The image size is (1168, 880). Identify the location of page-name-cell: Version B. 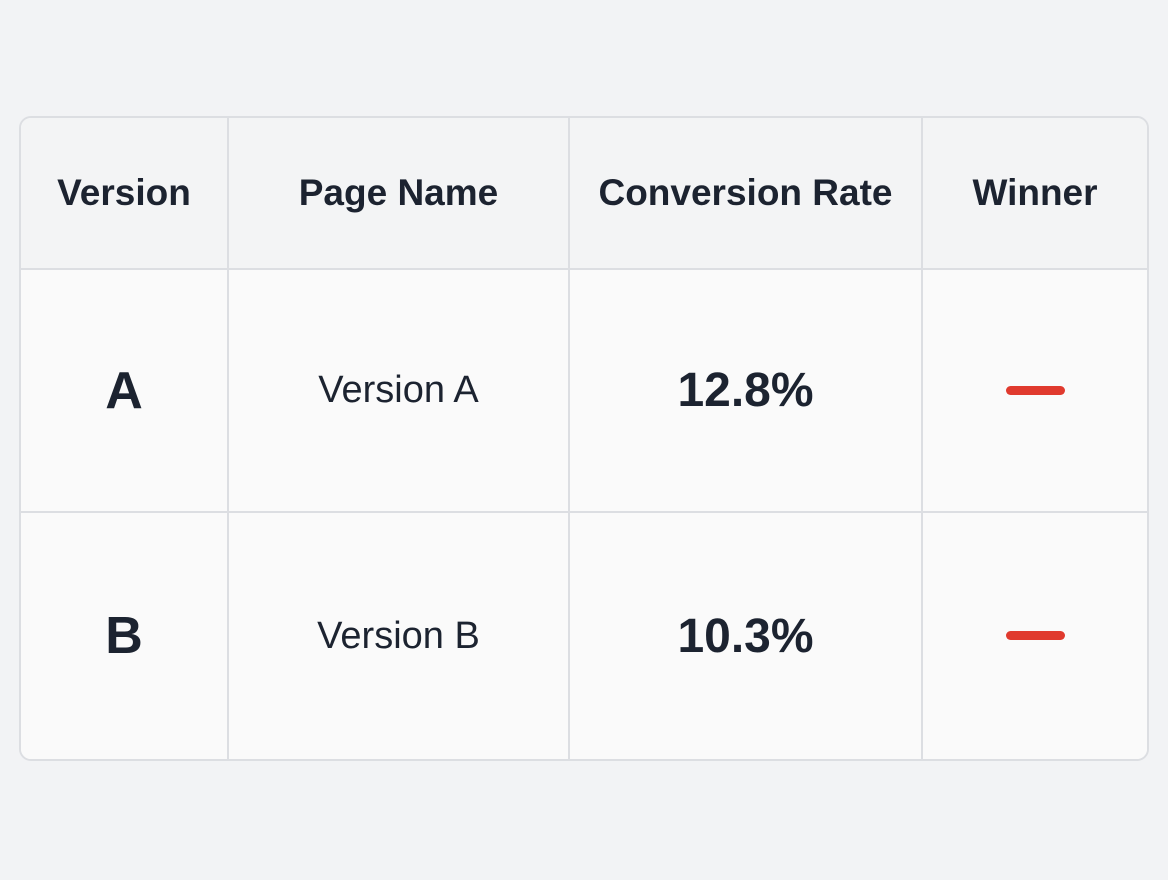
(399, 635).